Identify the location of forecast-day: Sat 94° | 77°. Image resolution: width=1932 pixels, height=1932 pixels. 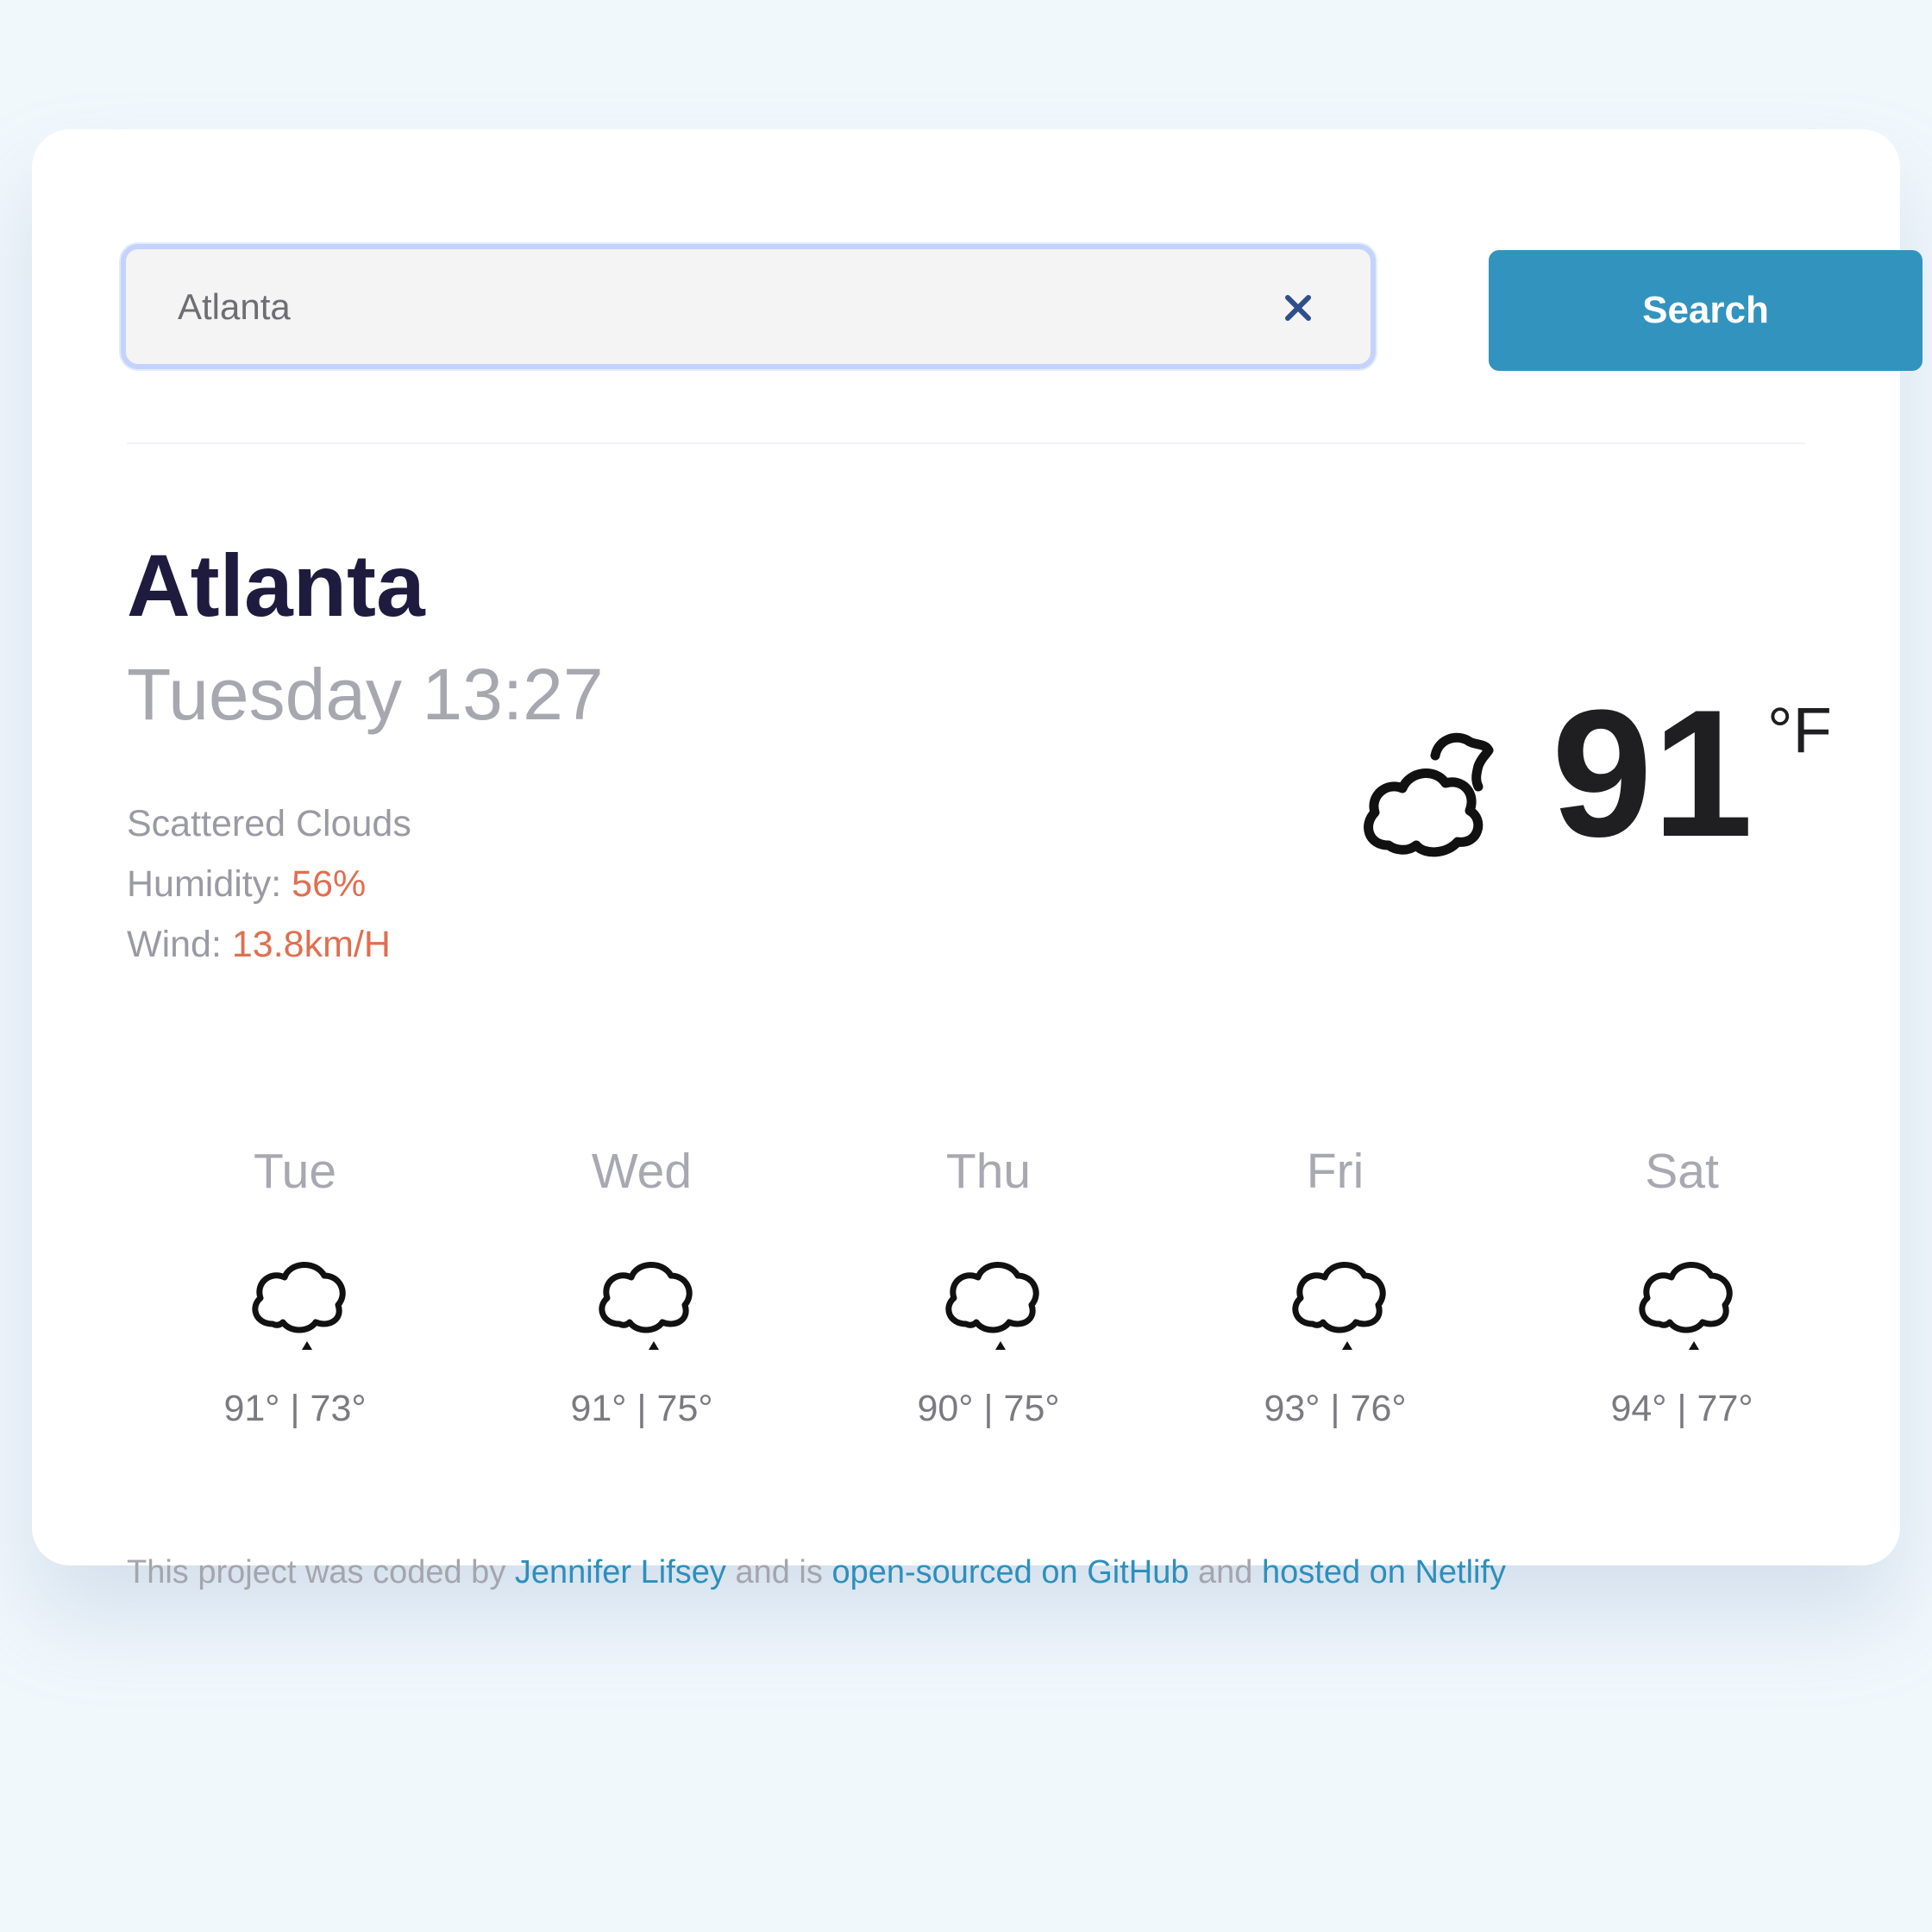
(1682, 1303).